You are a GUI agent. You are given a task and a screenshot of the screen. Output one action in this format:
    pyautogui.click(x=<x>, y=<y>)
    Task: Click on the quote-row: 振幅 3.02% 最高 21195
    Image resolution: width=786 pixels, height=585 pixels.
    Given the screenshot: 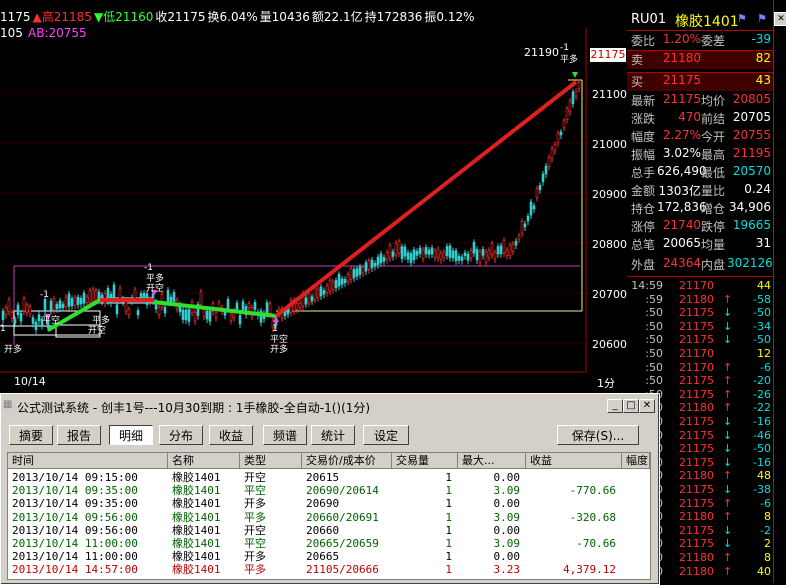 What is the action you would take?
    pyautogui.click(x=700, y=155)
    